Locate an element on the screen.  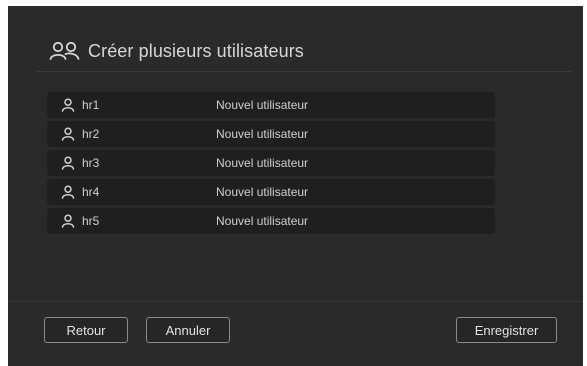
user-row-hr1: hr1 Nouvel utilisateur is located at coordinates (271, 105).